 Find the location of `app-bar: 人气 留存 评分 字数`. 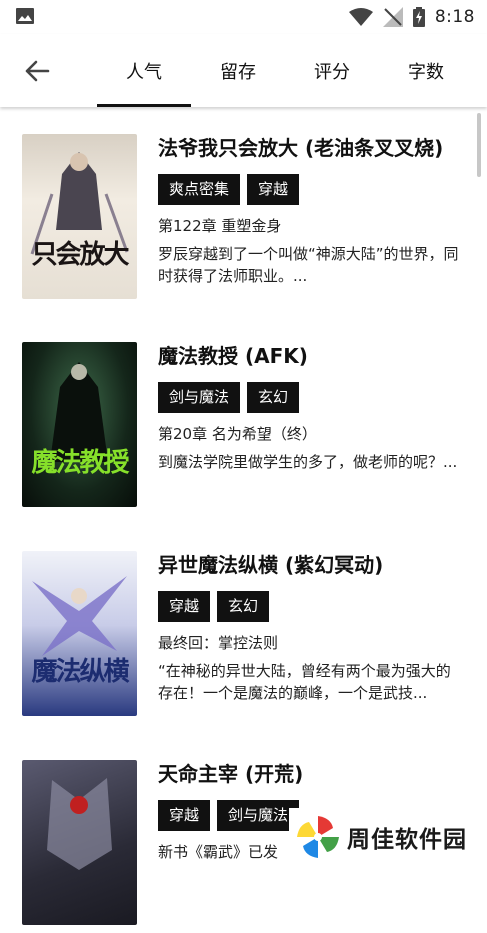

app-bar: 人气 留存 评分 字数 is located at coordinates (243, 70).